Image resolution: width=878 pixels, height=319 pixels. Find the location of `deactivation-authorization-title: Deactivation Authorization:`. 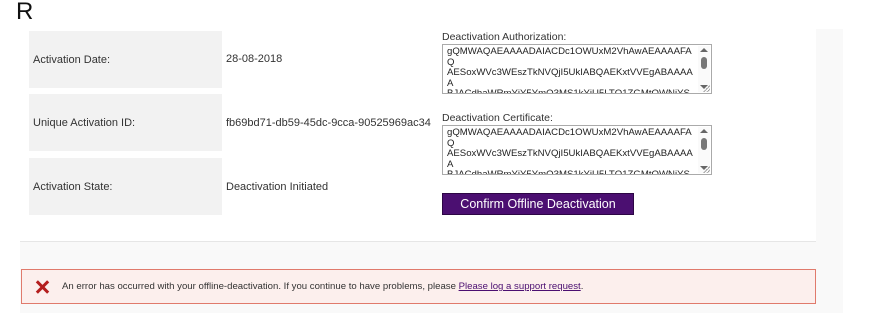

deactivation-authorization-title: Deactivation Authorization: is located at coordinates (504, 37).